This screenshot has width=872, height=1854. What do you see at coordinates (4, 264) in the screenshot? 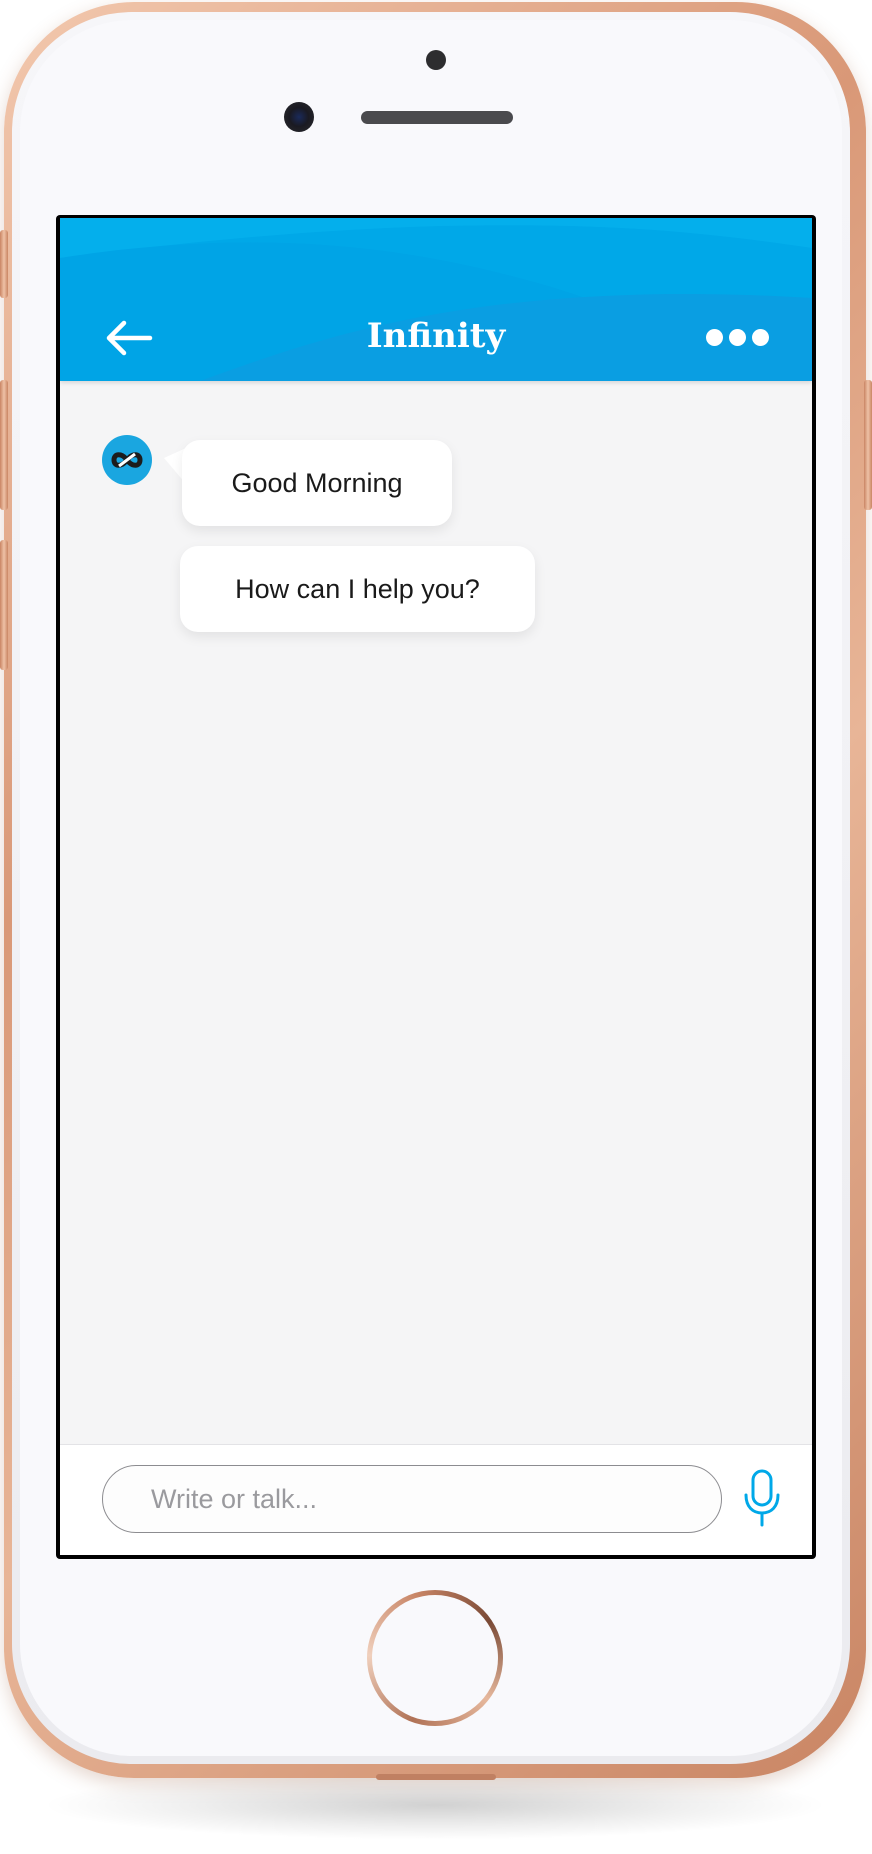
I see `silent-switch` at bounding box center [4, 264].